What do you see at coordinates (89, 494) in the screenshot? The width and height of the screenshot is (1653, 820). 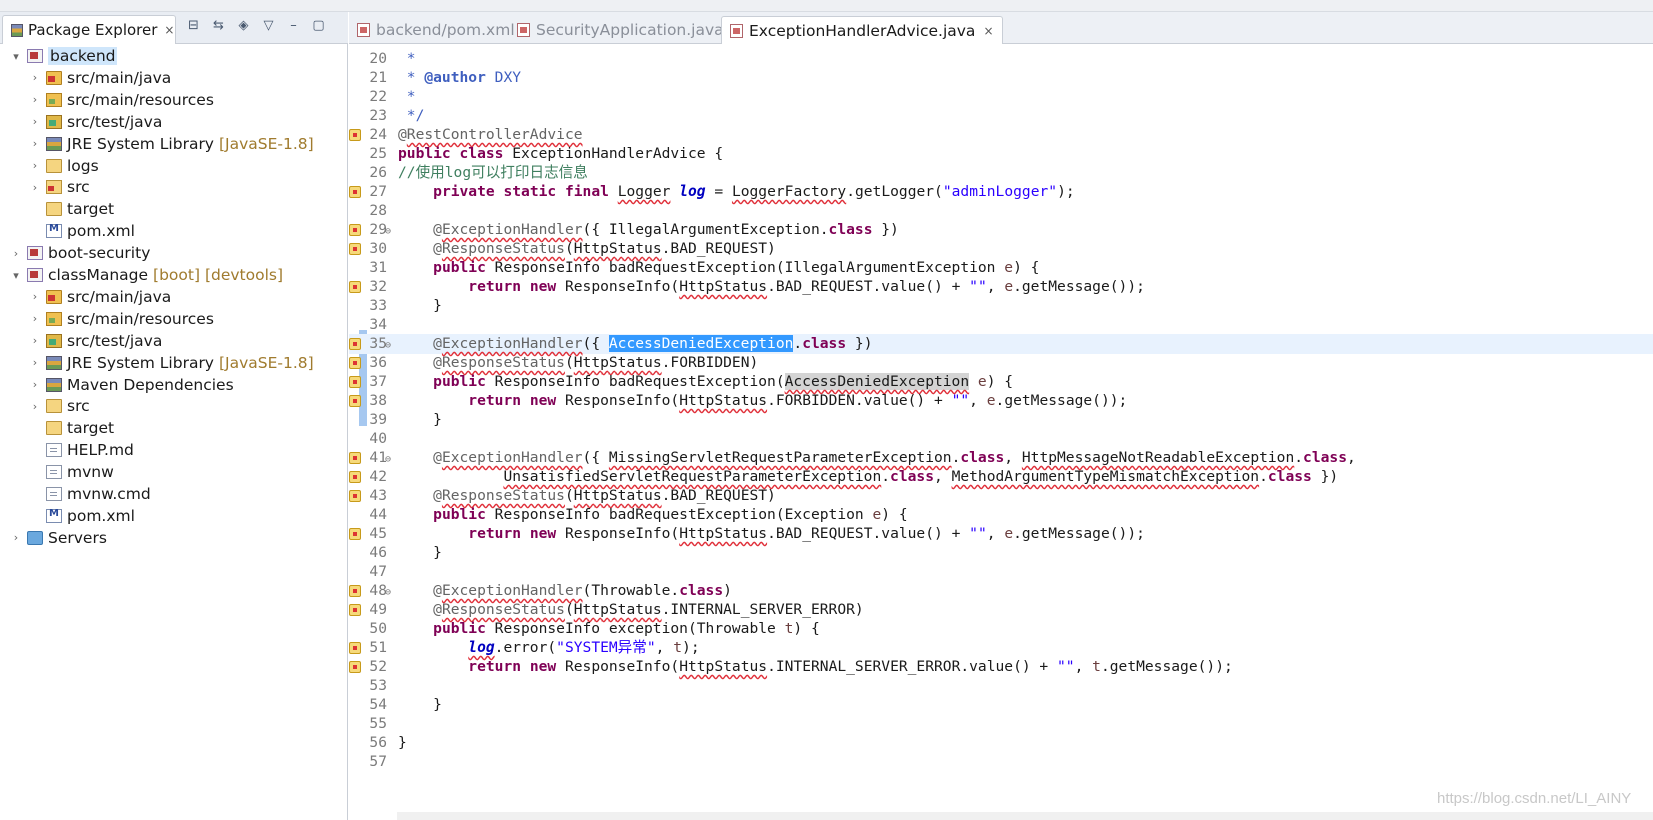 I see `tree-item: mvnw.cmd` at bounding box center [89, 494].